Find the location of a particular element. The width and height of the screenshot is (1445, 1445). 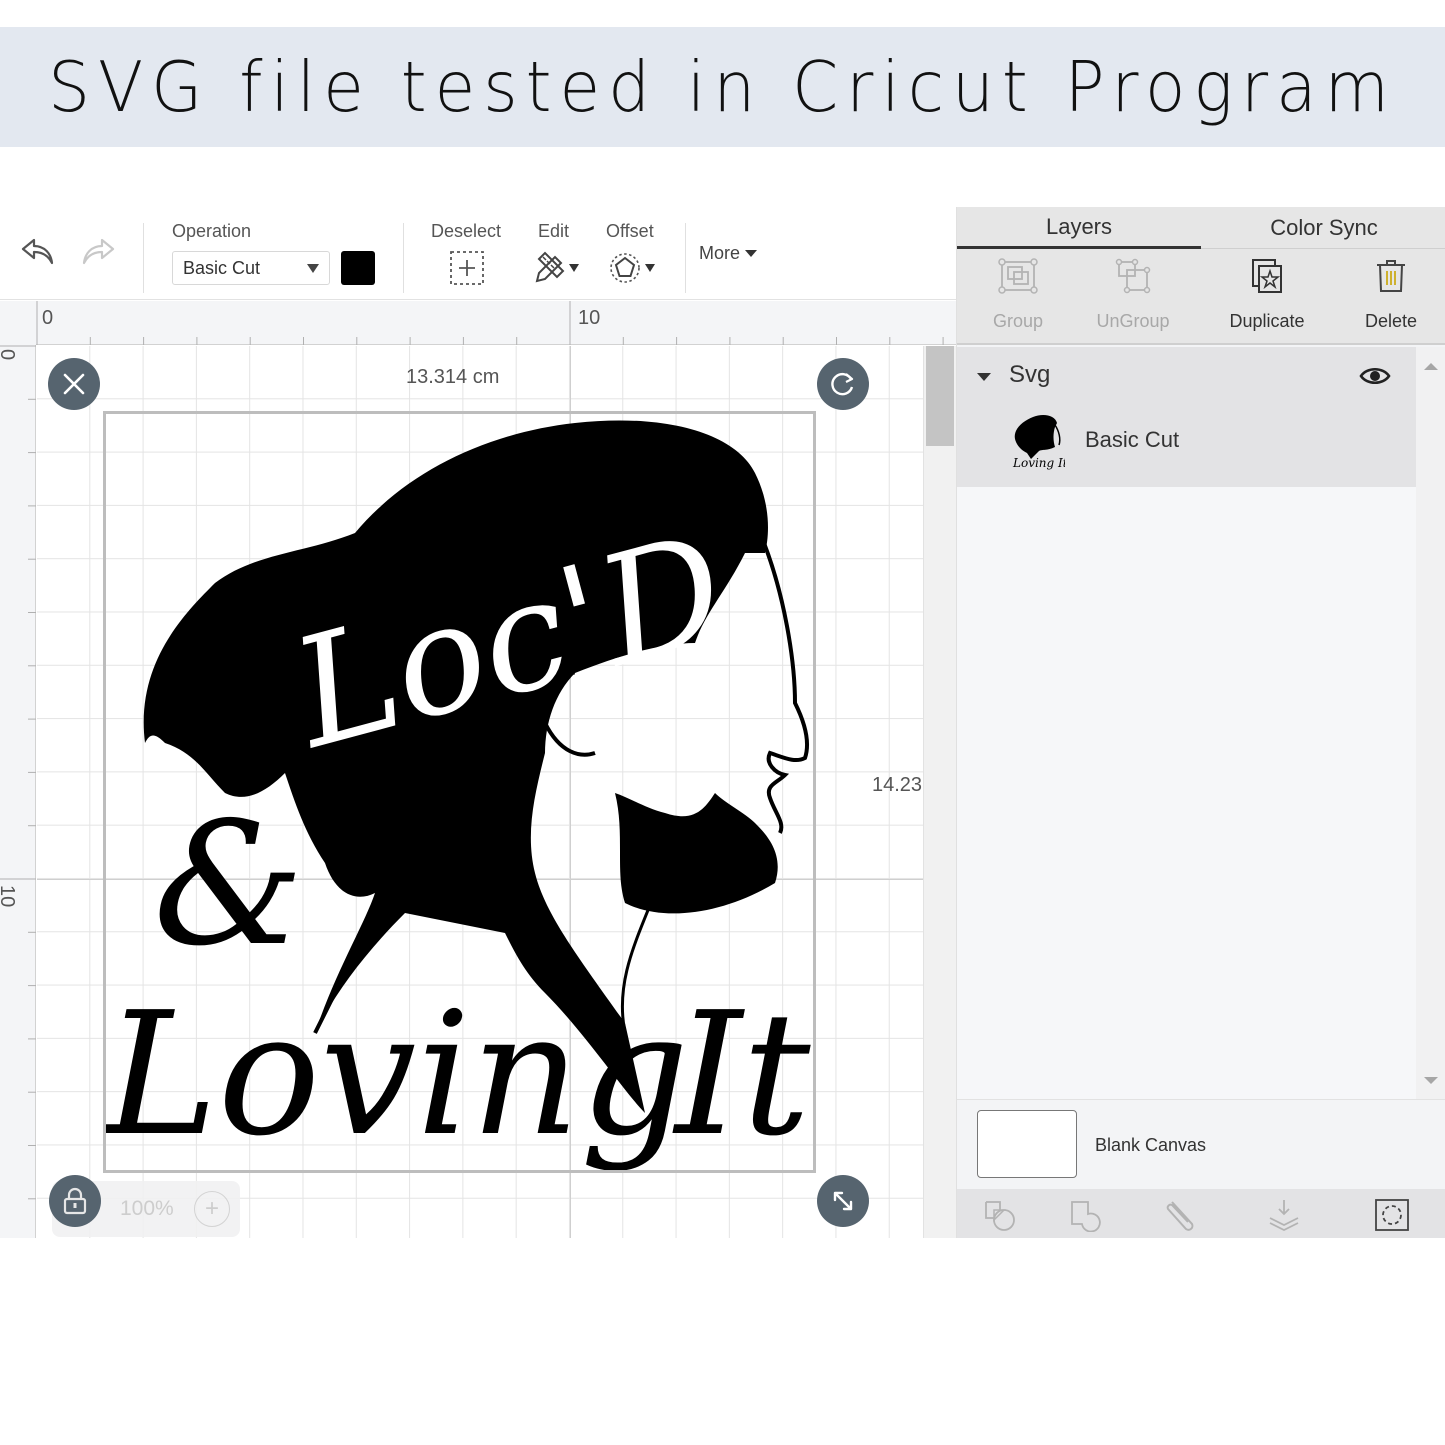

operation-label: Operation is located at coordinates (212, 231).